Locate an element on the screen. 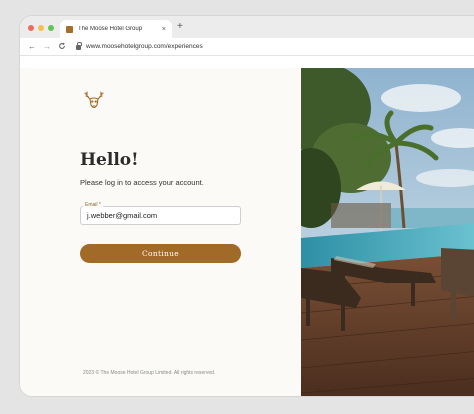  continue-button: Continue is located at coordinates (160, 253).